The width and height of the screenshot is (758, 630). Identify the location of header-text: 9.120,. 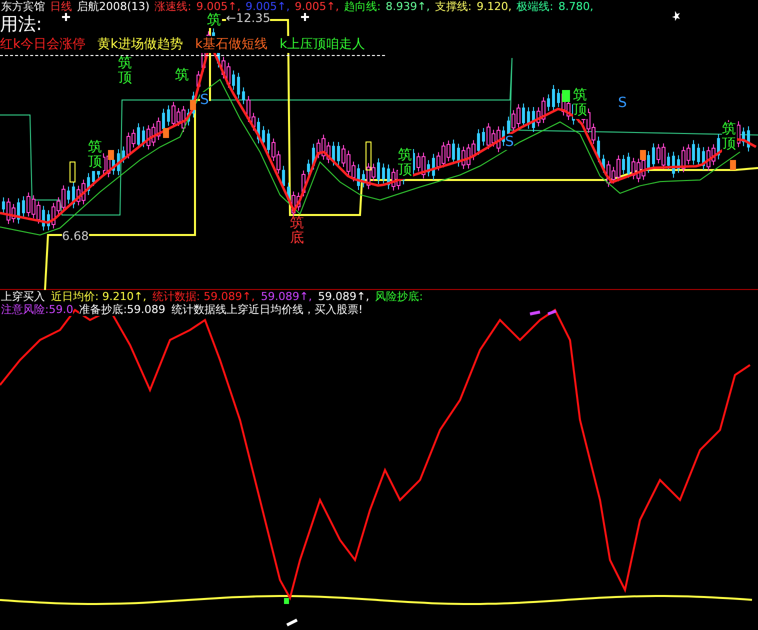
(494, 7).